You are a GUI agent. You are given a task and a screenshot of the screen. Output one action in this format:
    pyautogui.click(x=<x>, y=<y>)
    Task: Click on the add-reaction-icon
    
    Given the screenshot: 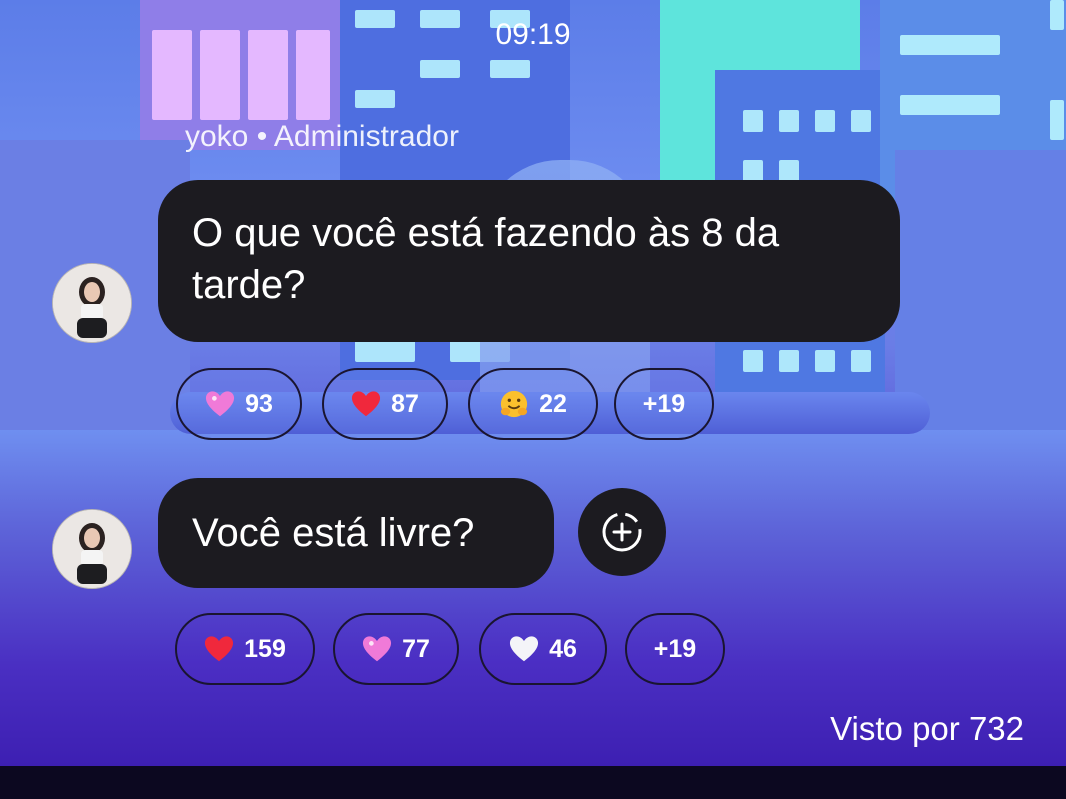 What is the action you would take?
    pyautogui.click(x=622, y=532)
    